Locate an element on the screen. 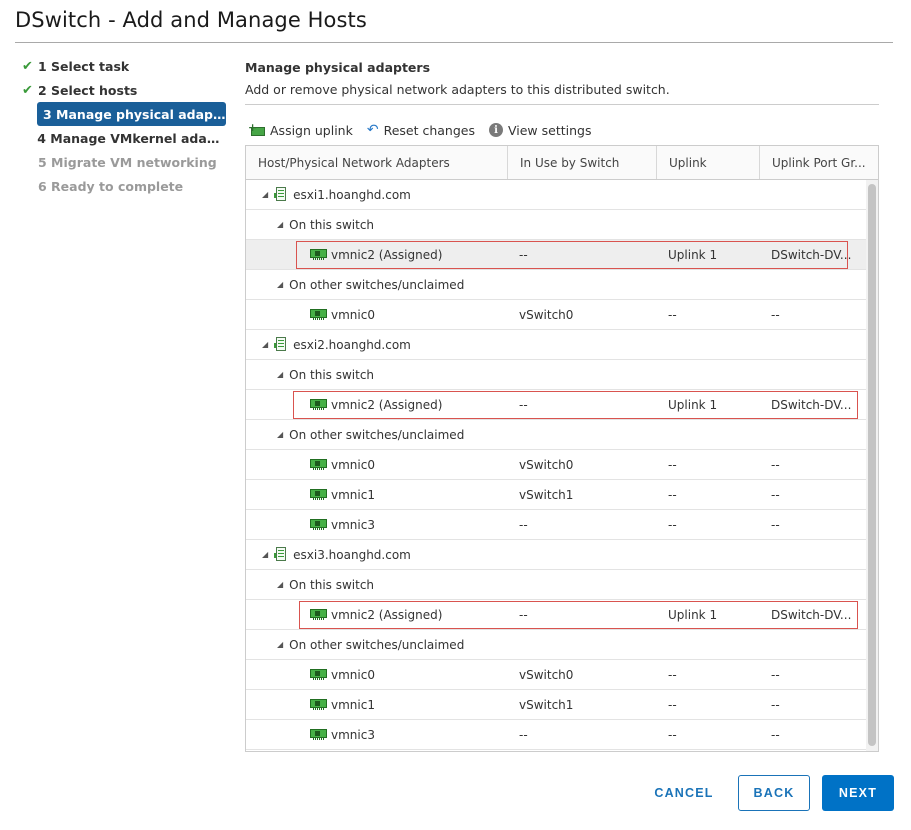  step-label: 6 Ready to complete is located at coordinates (111, 186).